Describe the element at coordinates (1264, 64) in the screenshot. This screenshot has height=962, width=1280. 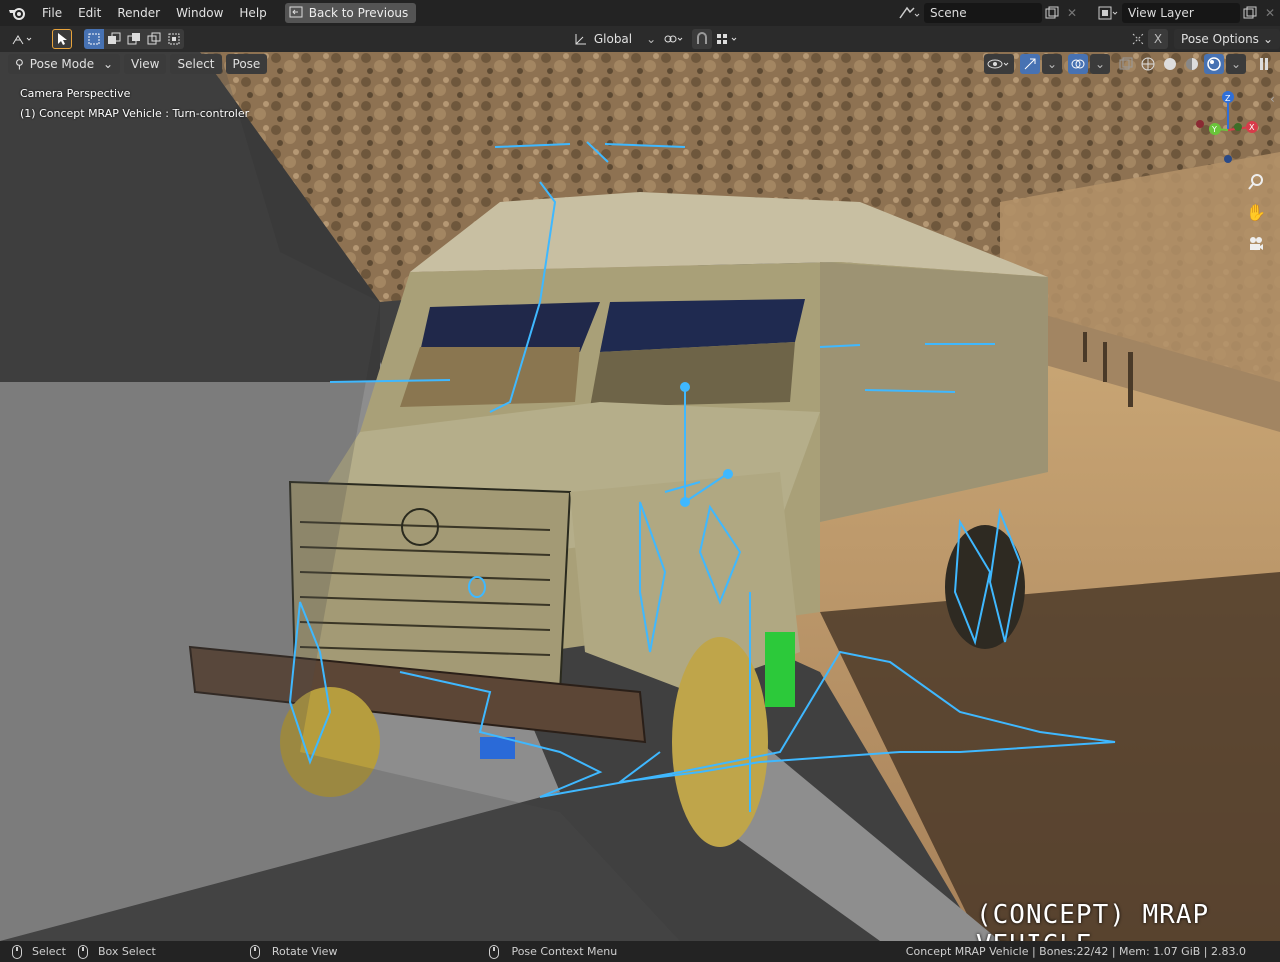
I see `sidebar-toggle-icon` at that location.